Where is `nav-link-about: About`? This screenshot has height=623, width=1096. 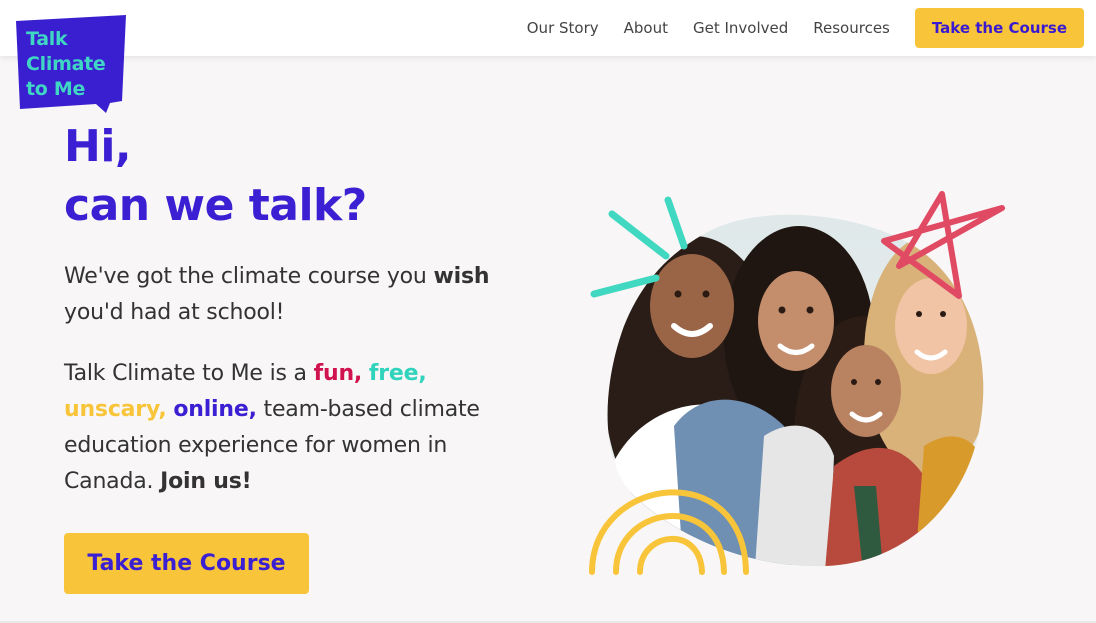
nav-link-about: About is located at coordinates (646, 28).